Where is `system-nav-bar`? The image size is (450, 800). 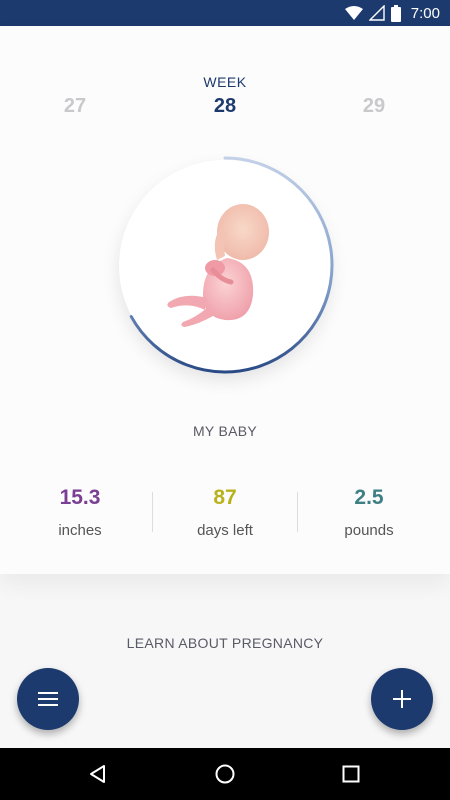
system-nav-bar is located at coordinates (225, 774).